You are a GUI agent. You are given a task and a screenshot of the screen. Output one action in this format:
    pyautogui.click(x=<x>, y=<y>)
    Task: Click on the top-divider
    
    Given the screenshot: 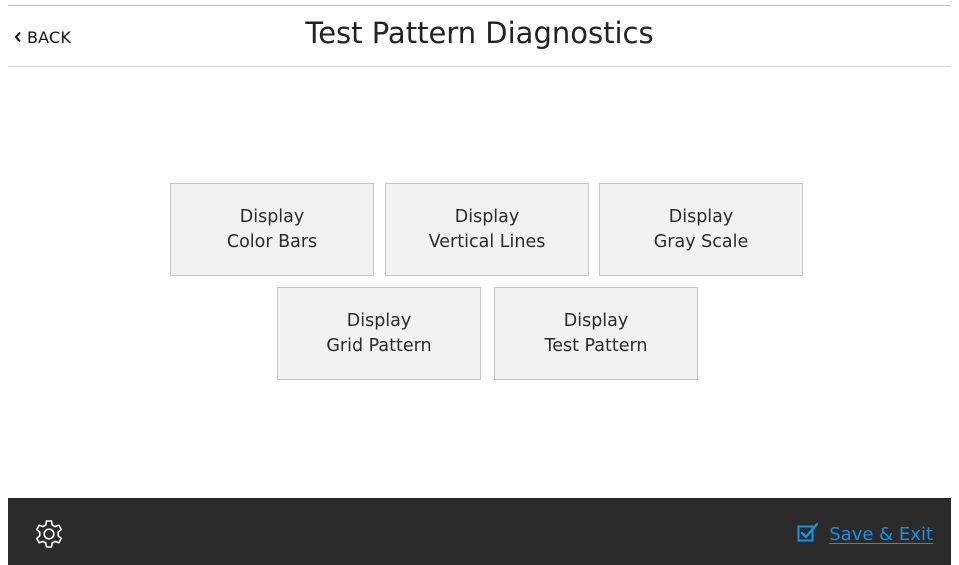 What is the action you would take?
    pyautogui.click(x=479, y=5)
    